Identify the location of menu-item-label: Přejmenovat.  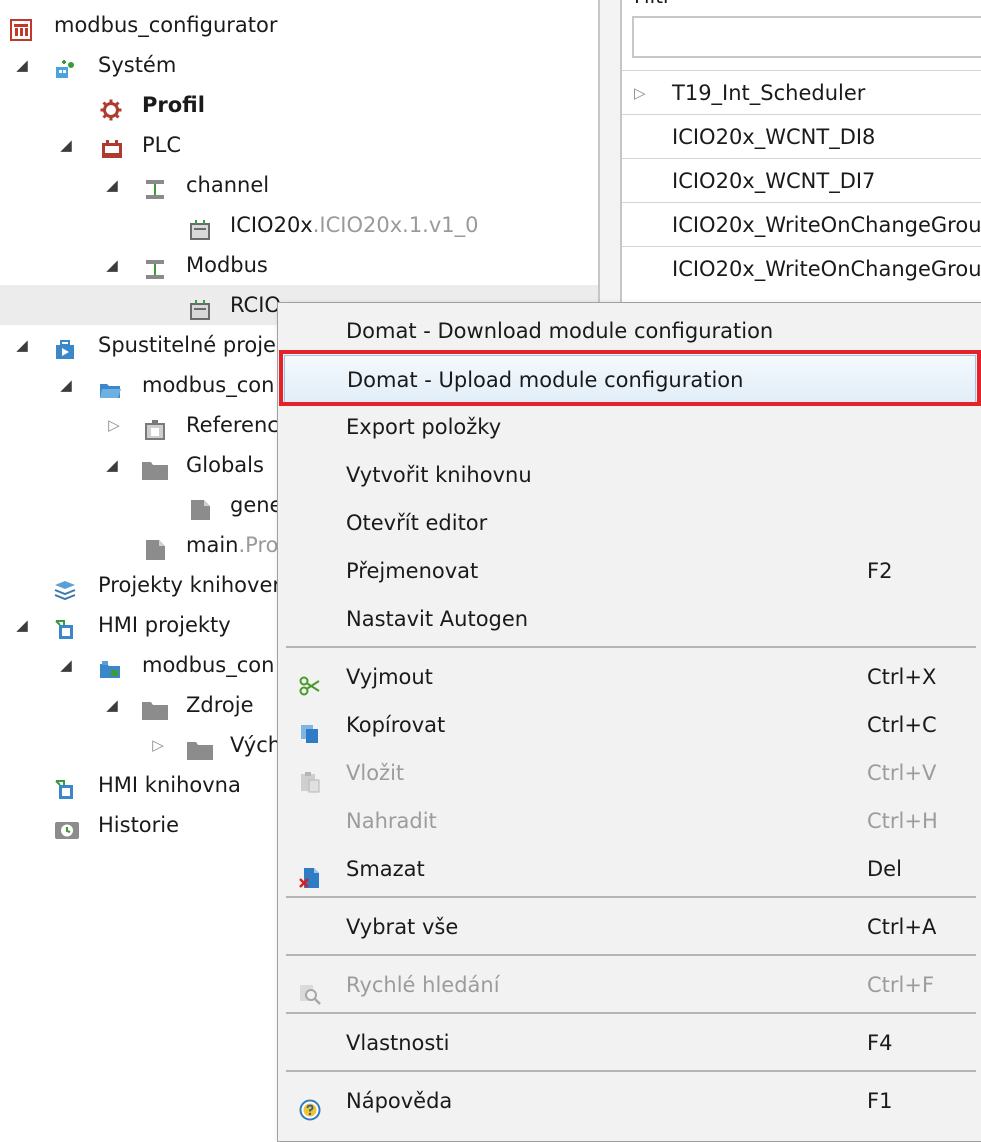
(412, 571).